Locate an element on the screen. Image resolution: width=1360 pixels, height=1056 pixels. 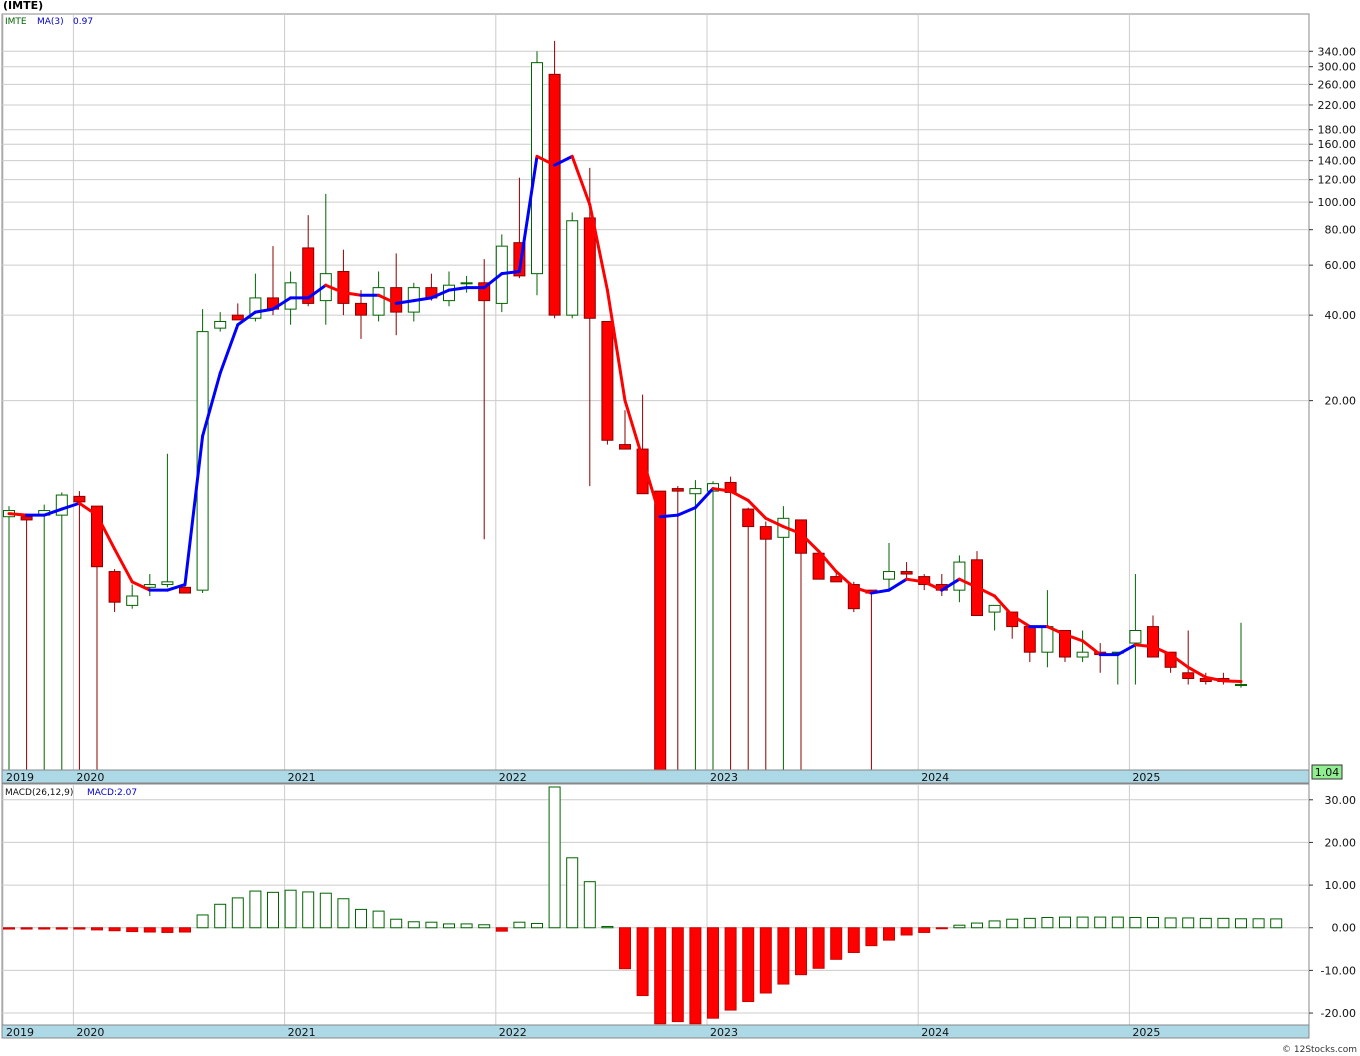
macd-x-axis-band is located at coordinates (655, 1031).